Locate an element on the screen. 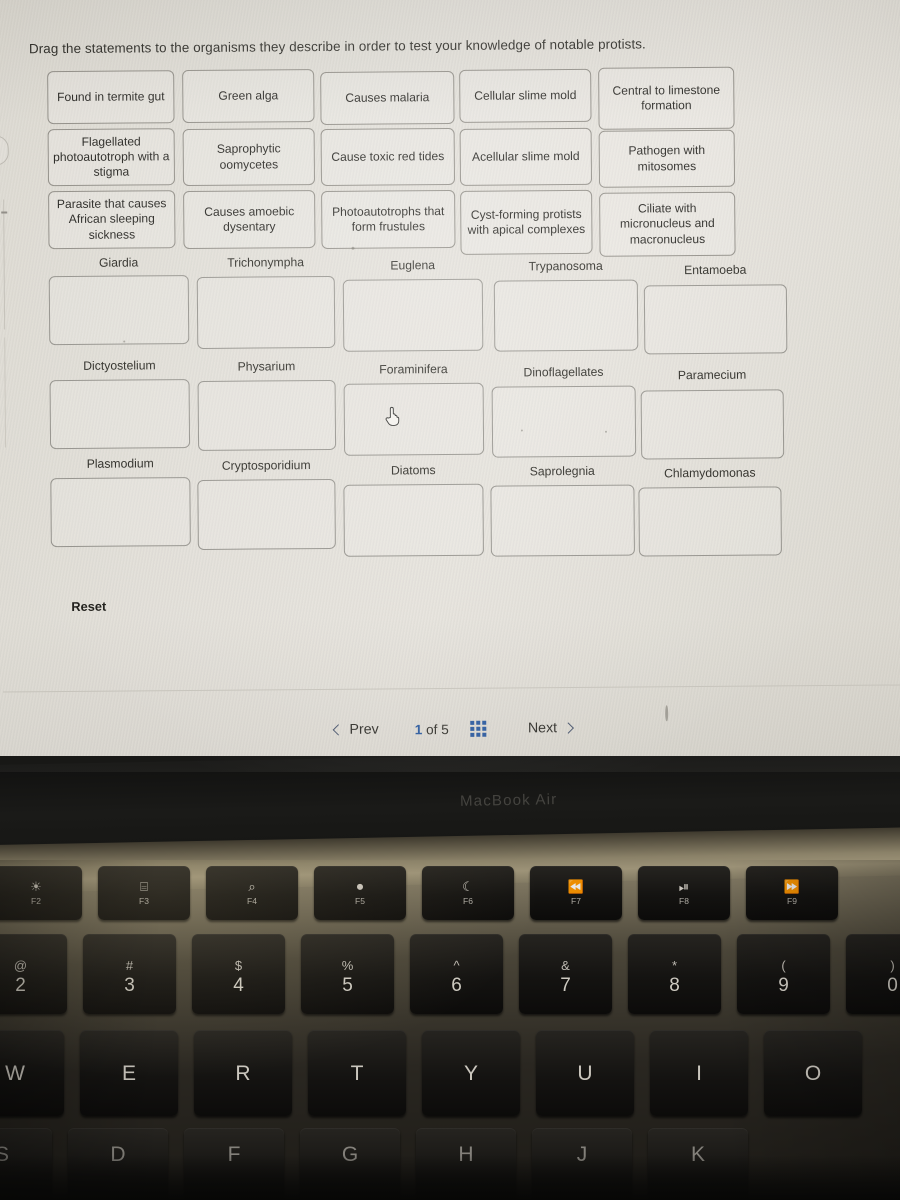 The width and height of the screenshot is (900, 1200). key-o: O is located at coordinates (813, 1073).